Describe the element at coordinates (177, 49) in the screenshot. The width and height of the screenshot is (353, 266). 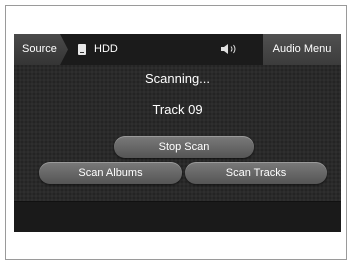
I see `top-bar: Source HDD Audio Menu` at that location.